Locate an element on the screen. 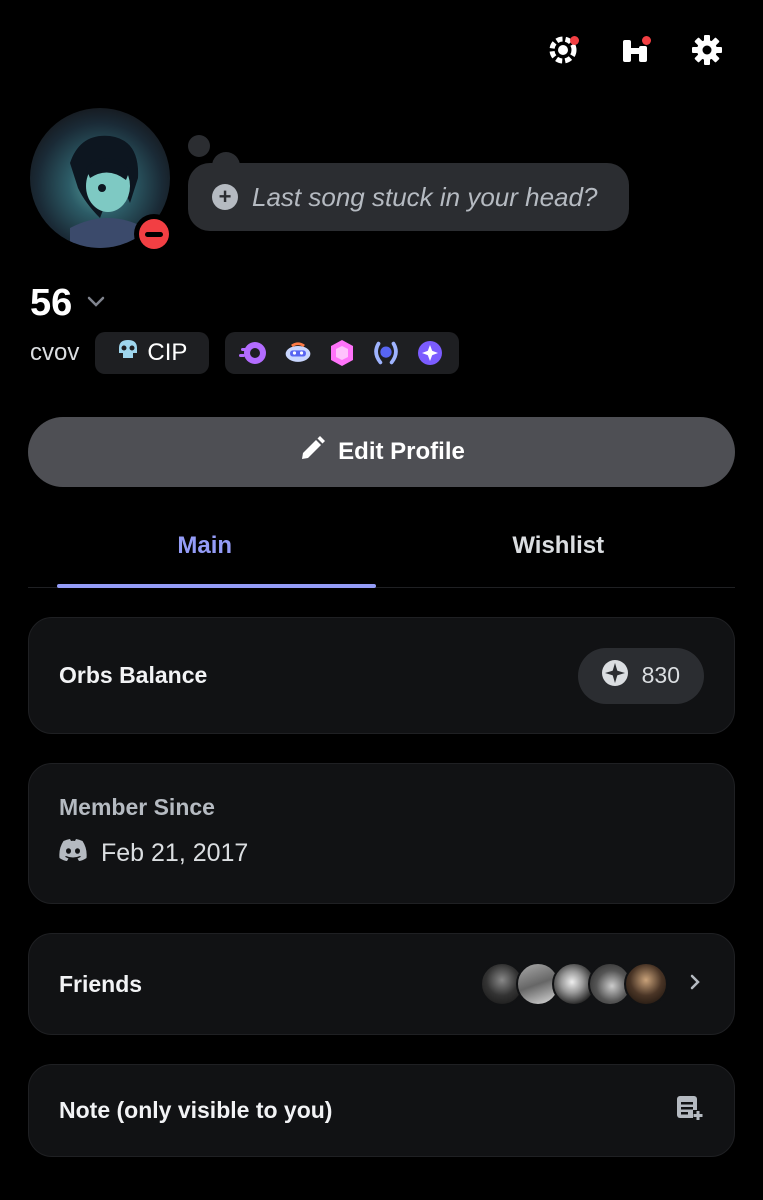 The width and height of the screenshot is (763, 1200). skull-icon is located at coordinates (128, 353).